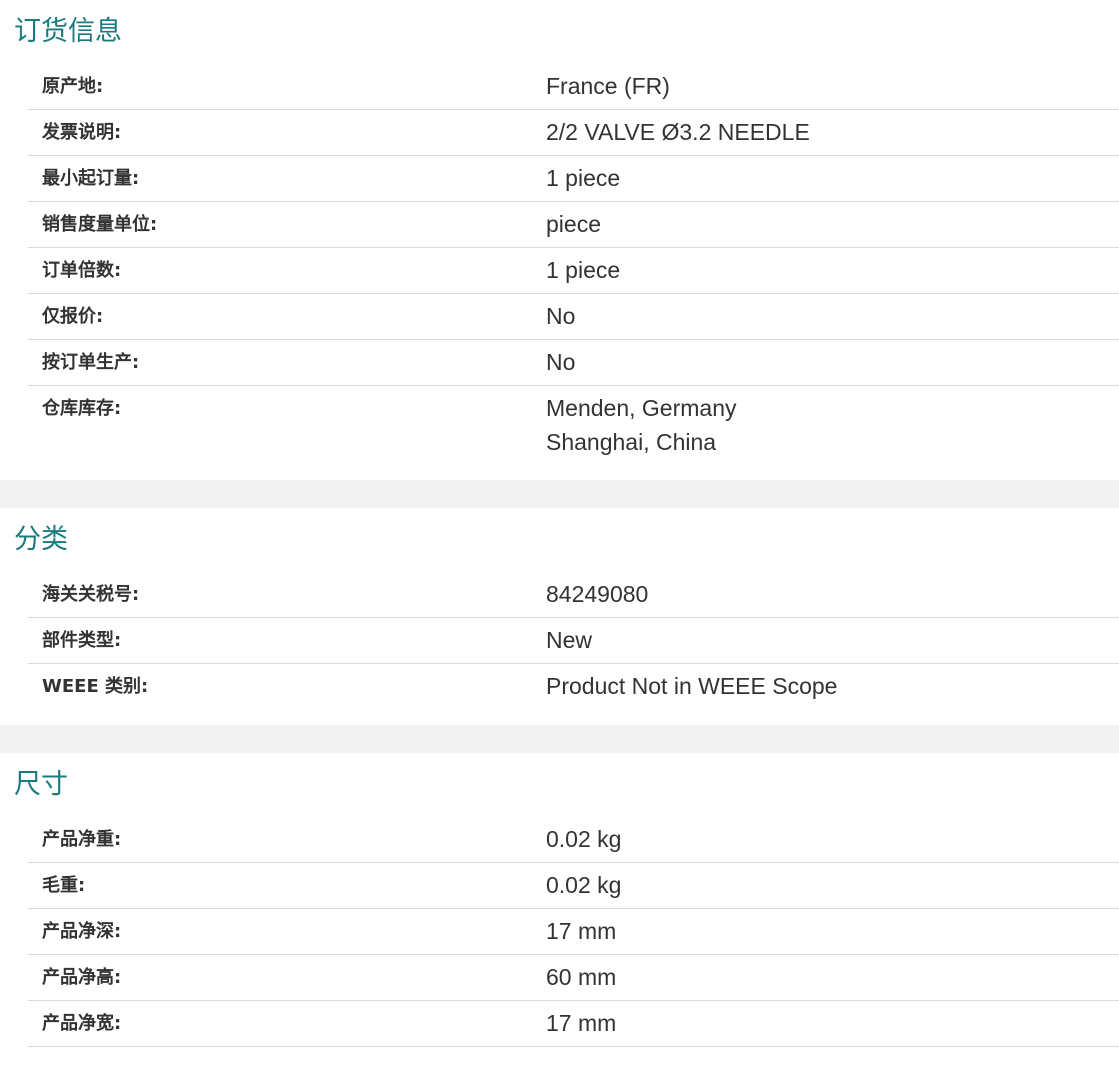 Image resolution: width=1119 pixels, height=1083 pixels. I want to click on row-label: 仅报价:, so click(73, 316).